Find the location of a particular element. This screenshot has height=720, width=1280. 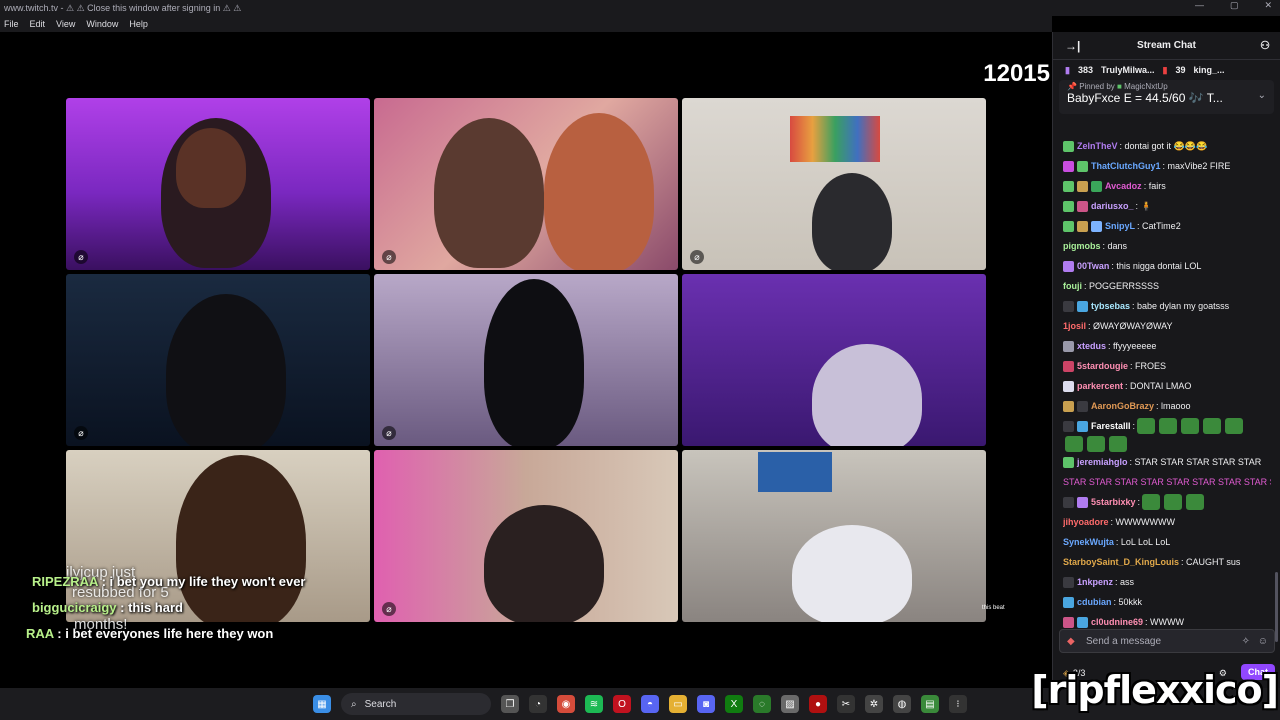

spotify-icon: ≋ is located at coordinates (594, 704).